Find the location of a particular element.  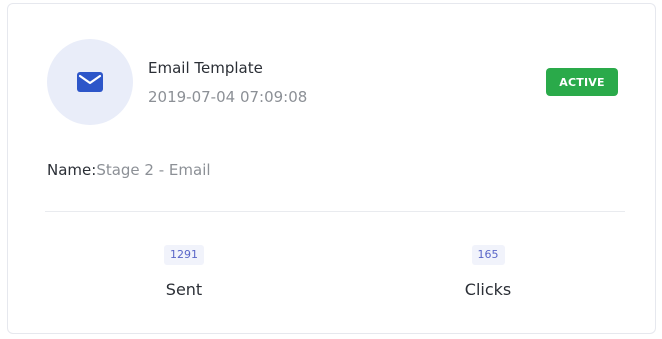

name-row: Name:Stage 2 - Email is located at coordinates (129, 170).